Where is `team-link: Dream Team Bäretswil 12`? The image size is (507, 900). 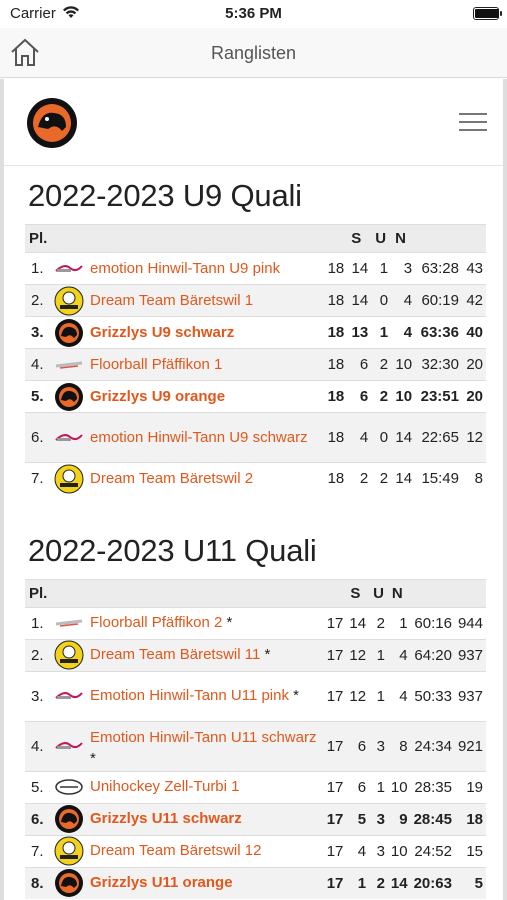 team-link: Dream Team Bäretswil 12 is located at coordinates (175, 850).